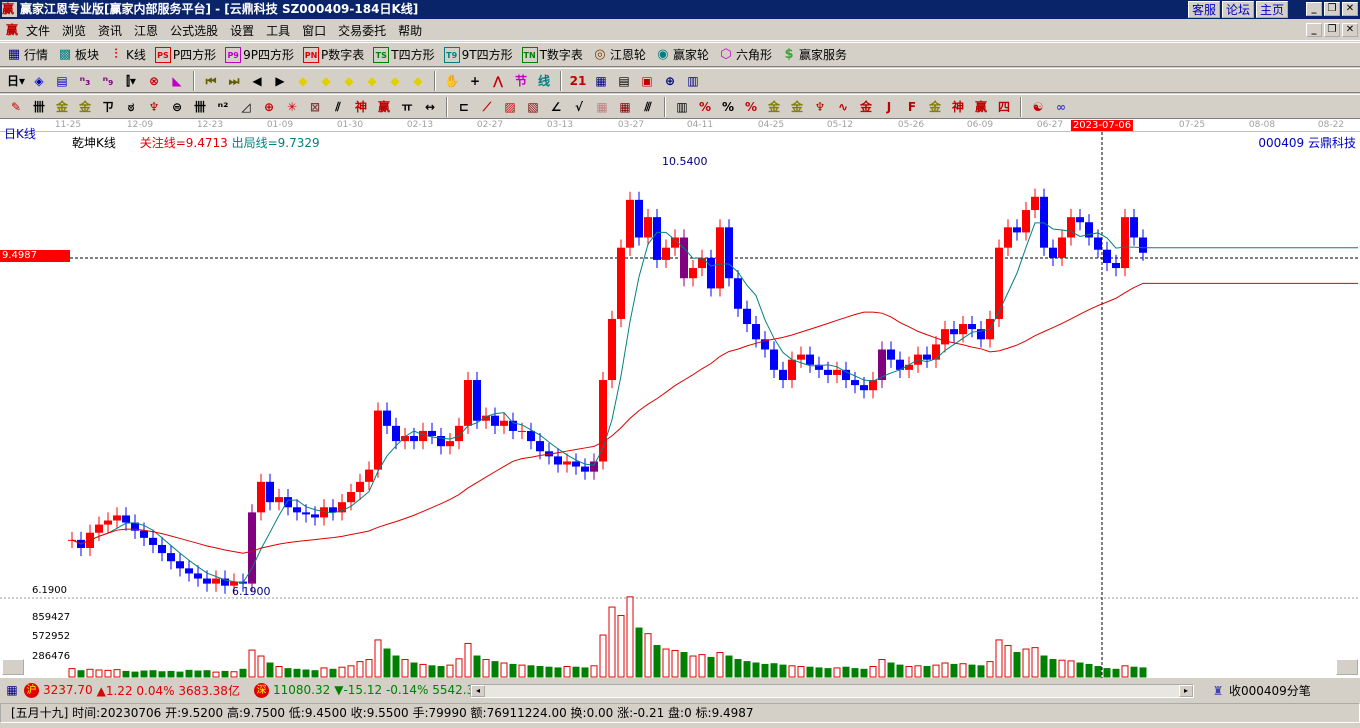 The width and height of the screenshot is (1360, 728). I want to click on ying-icon: 赢, so click(384, 107).